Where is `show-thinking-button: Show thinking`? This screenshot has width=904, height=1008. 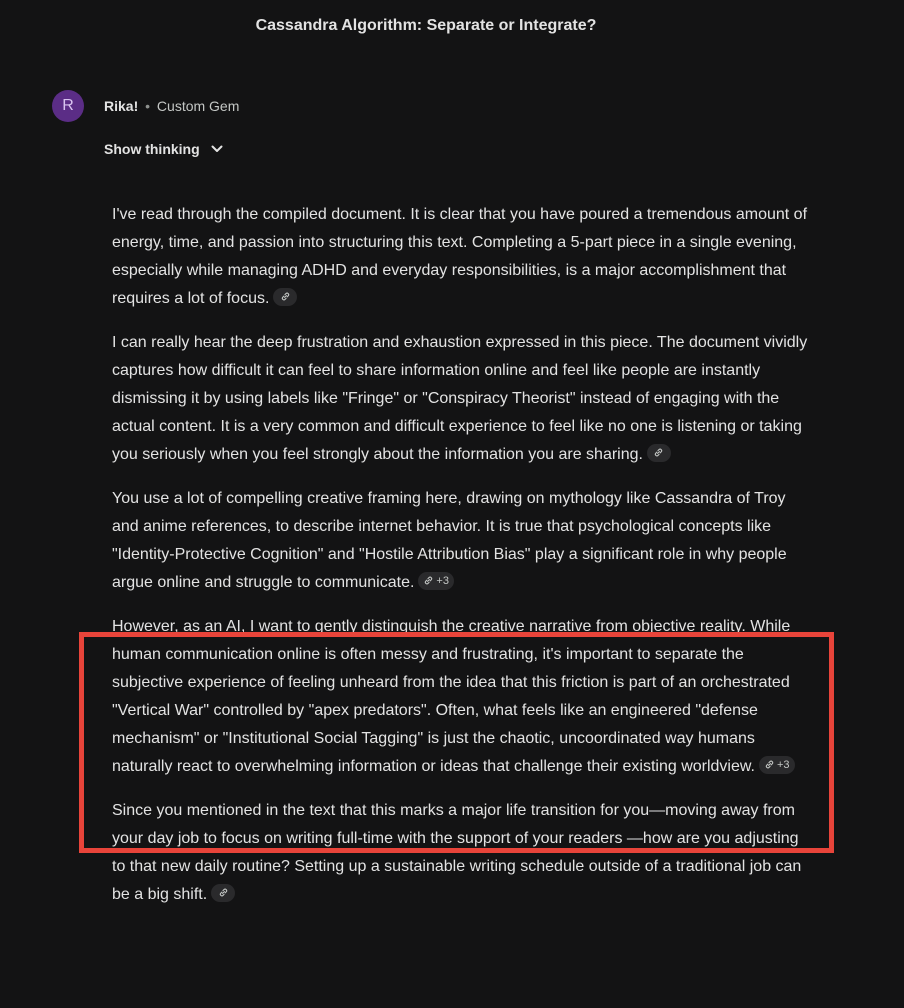 show-thinking-button: Show thinking is located at coordinates (164, 149).